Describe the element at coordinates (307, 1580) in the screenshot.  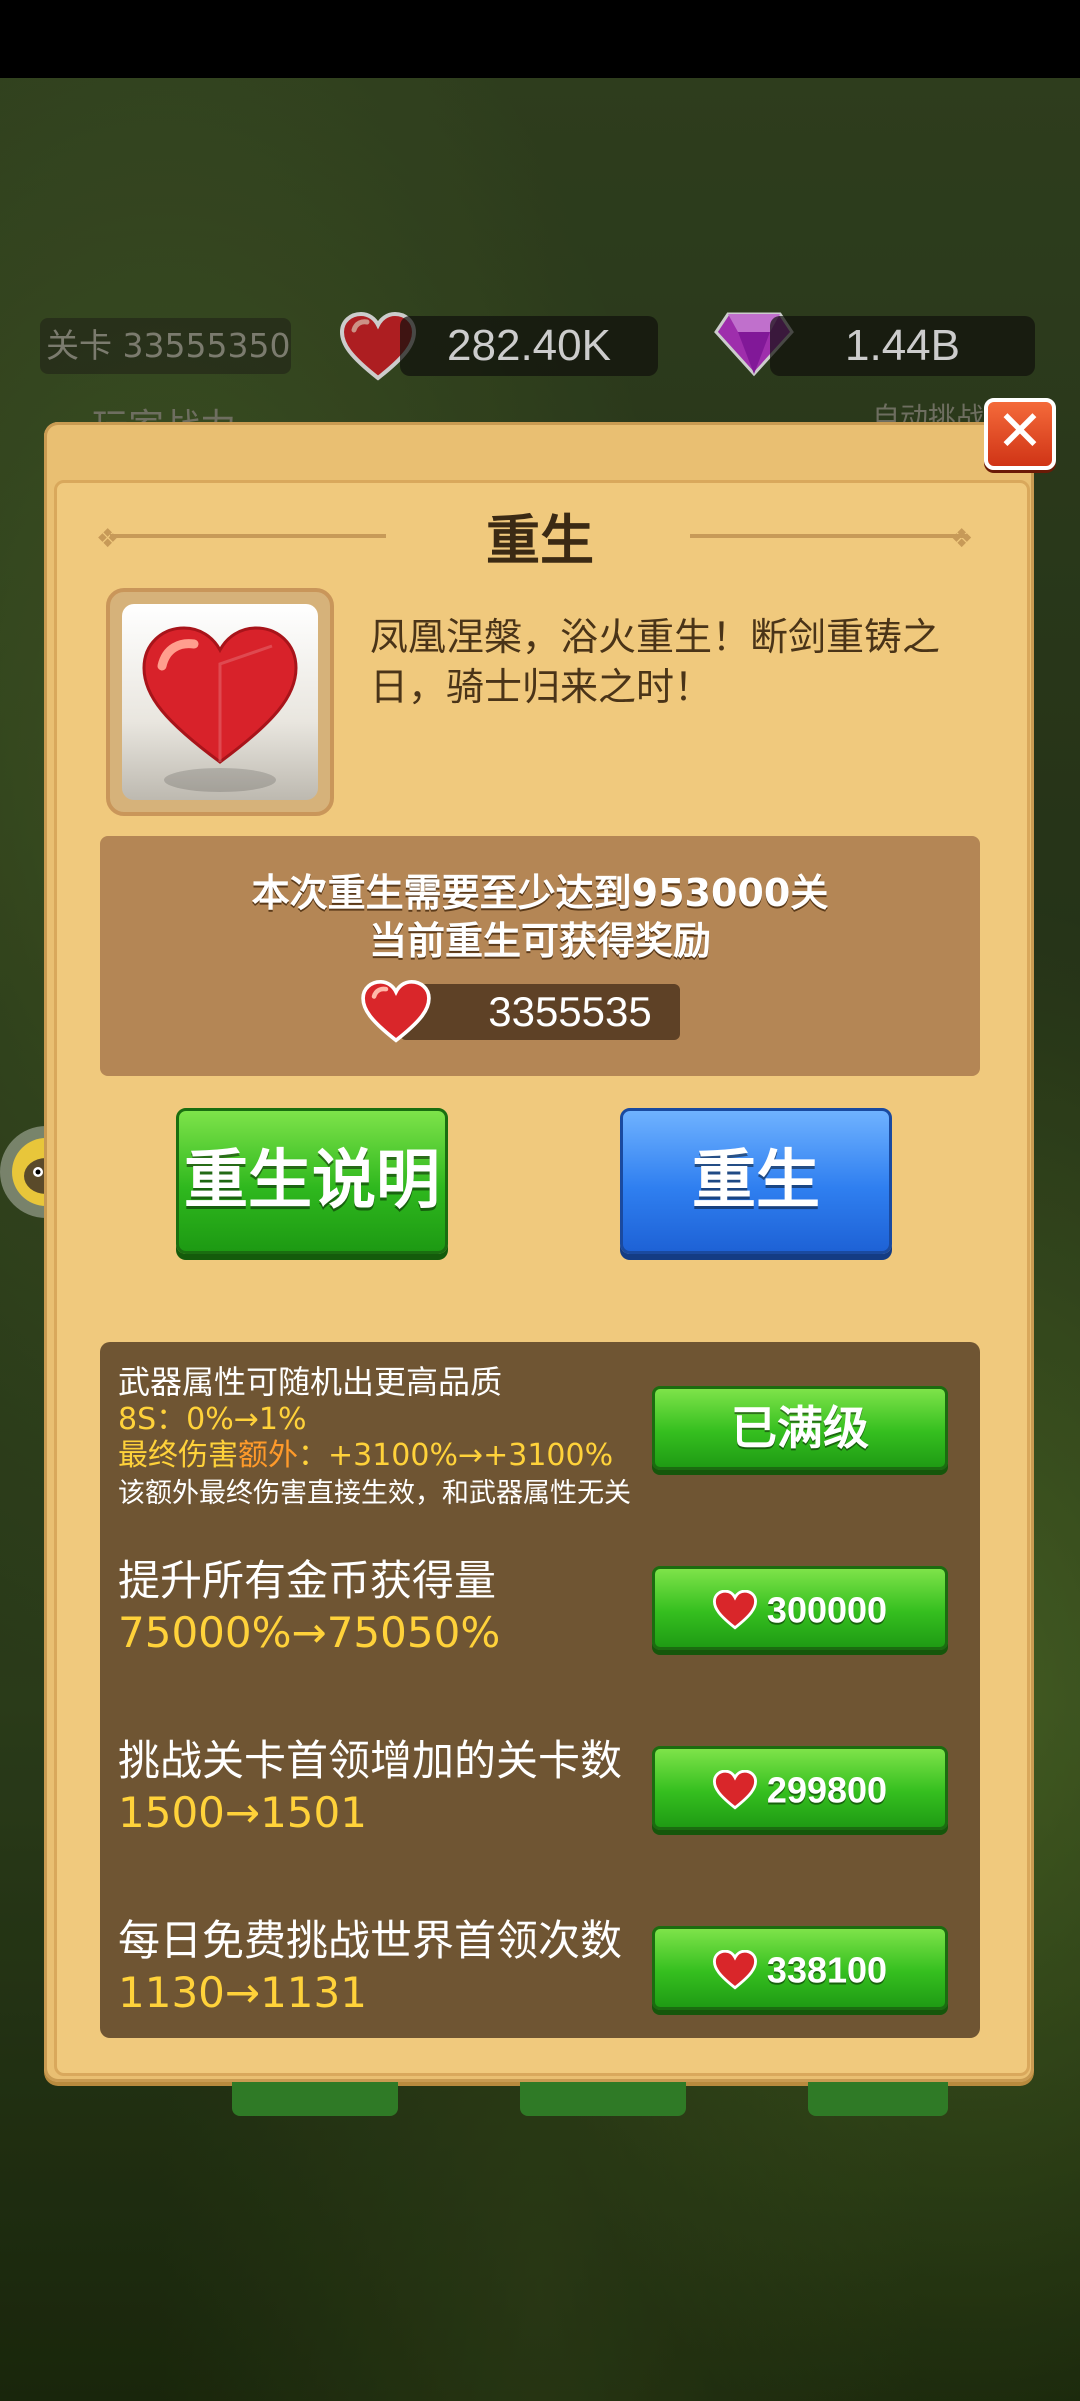
I see `upgrade-2-title: 提升所有金币获得量` at that location.